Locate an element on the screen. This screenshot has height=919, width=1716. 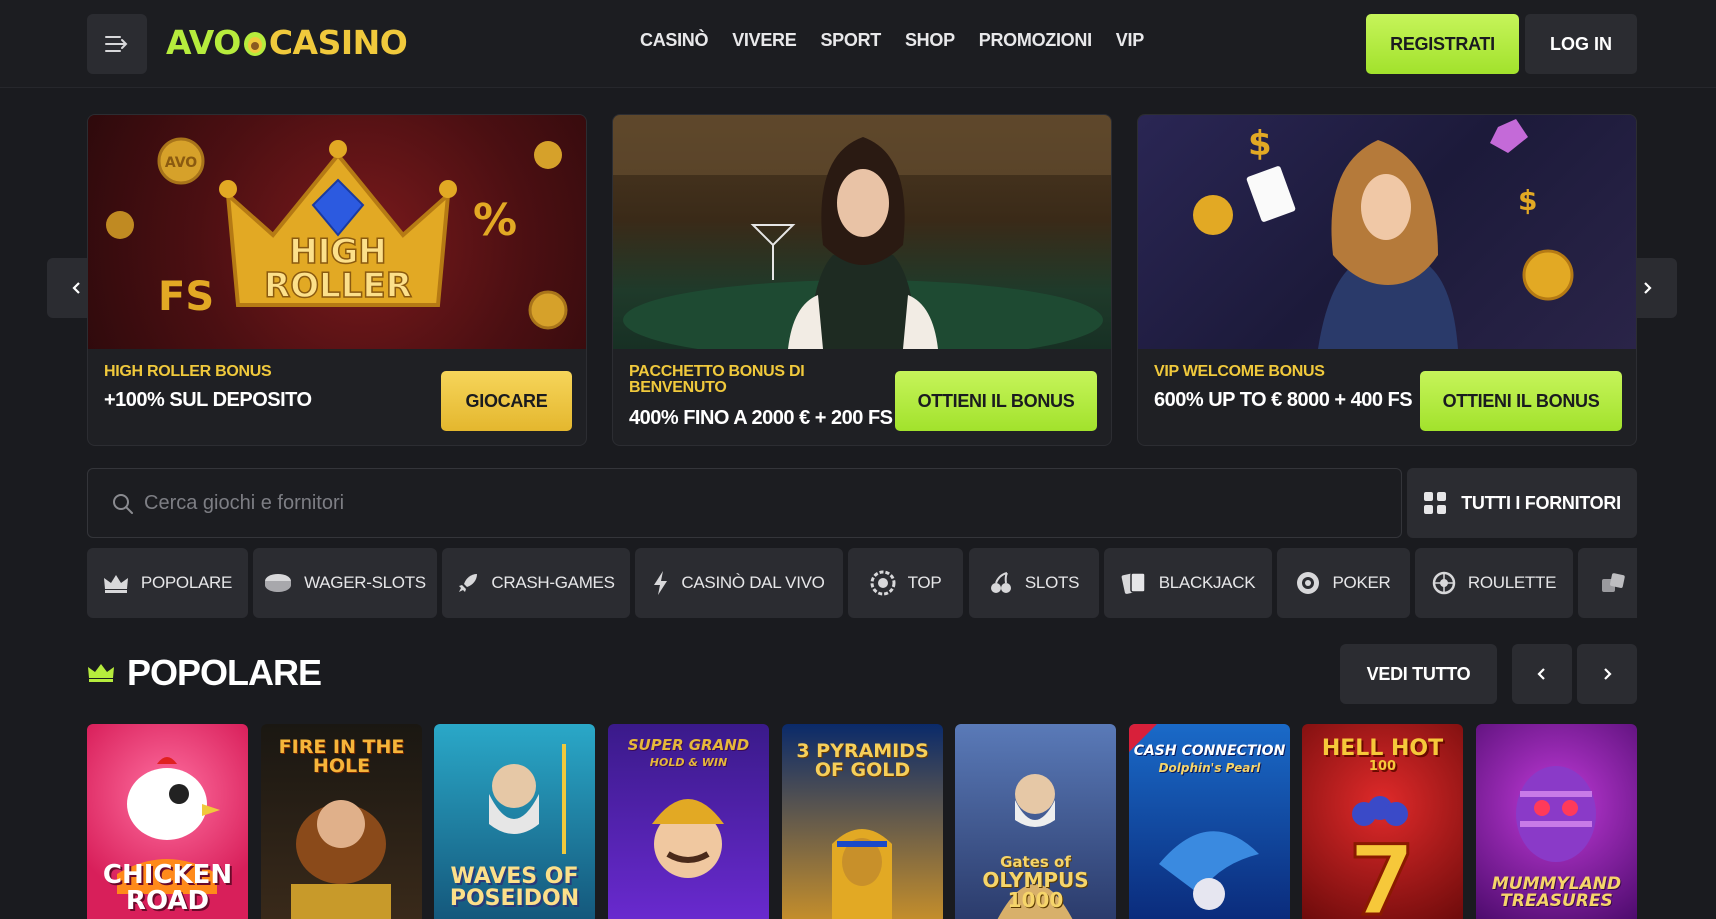
dice-icon is located at coordinates (1613, 582).